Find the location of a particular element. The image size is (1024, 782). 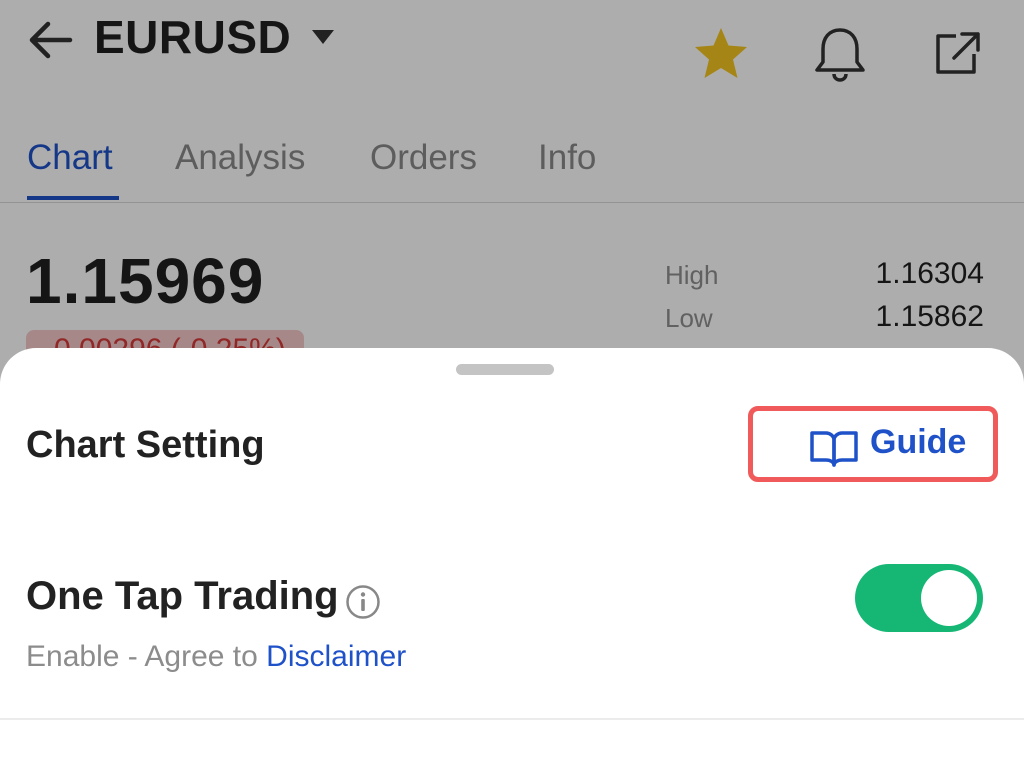

one-tap-trading-subtitle: Enable - Agree to Disclaimer is located at coordinates (216, 657).